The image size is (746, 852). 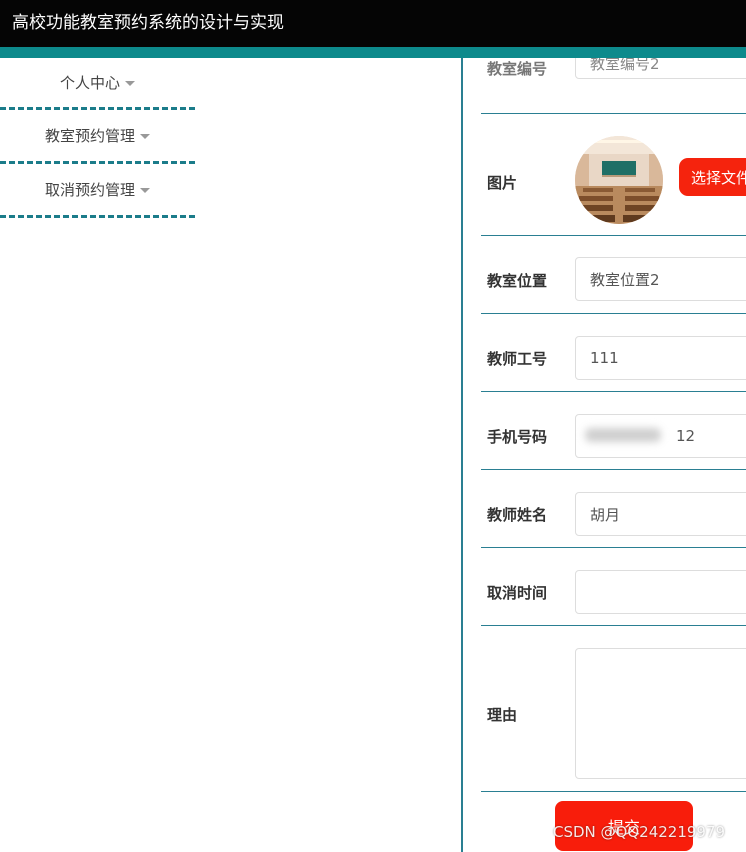 I want to click on form-row-room-no: 教室编号 教室编号2, so click(x=613, y=86).